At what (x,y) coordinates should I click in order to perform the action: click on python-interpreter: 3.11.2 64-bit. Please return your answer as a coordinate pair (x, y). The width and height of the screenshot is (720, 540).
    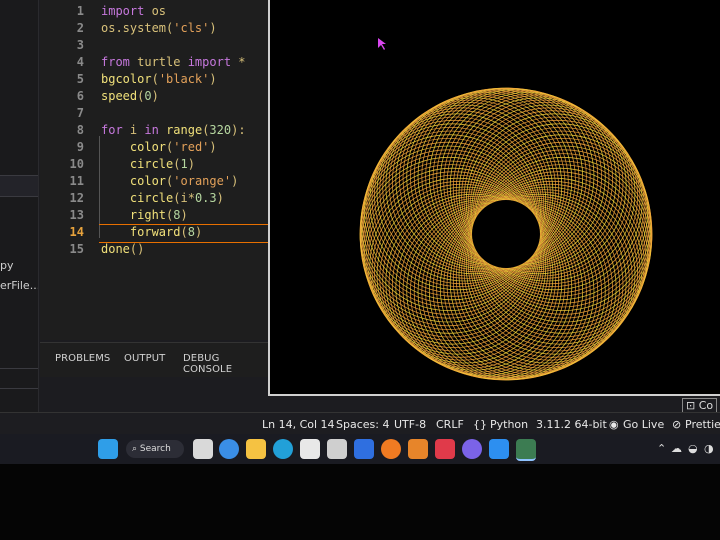
    Looking at the image, I should click on (571, 424).